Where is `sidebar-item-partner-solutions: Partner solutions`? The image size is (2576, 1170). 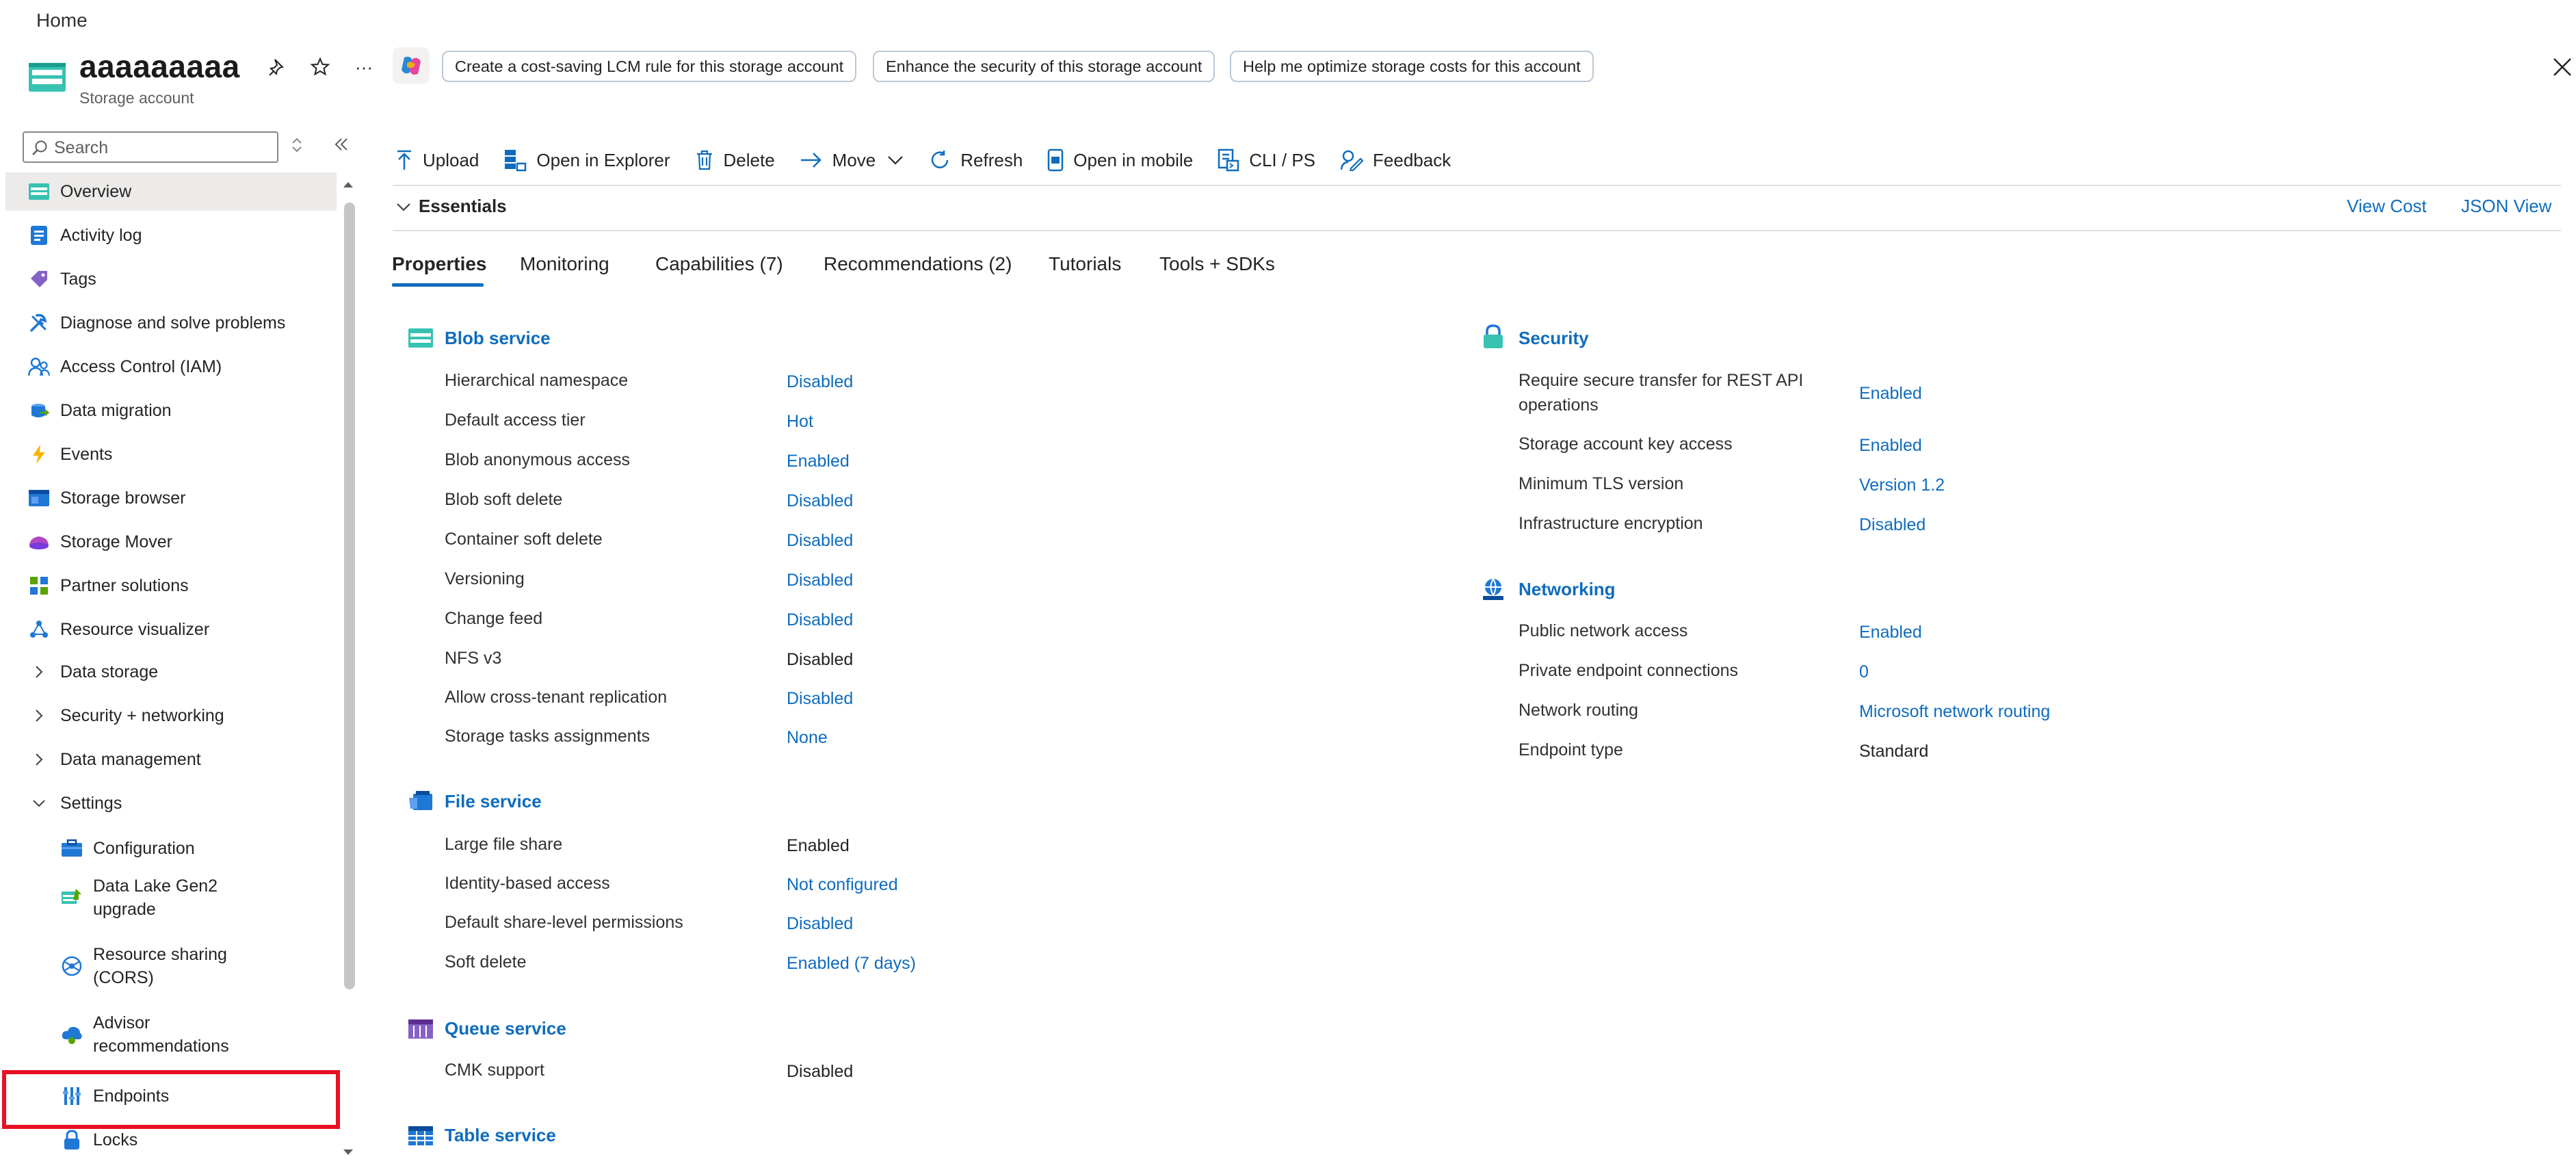 sidebar-item-partner-solutions: Partner solutions is located at coordinates (171, 586).